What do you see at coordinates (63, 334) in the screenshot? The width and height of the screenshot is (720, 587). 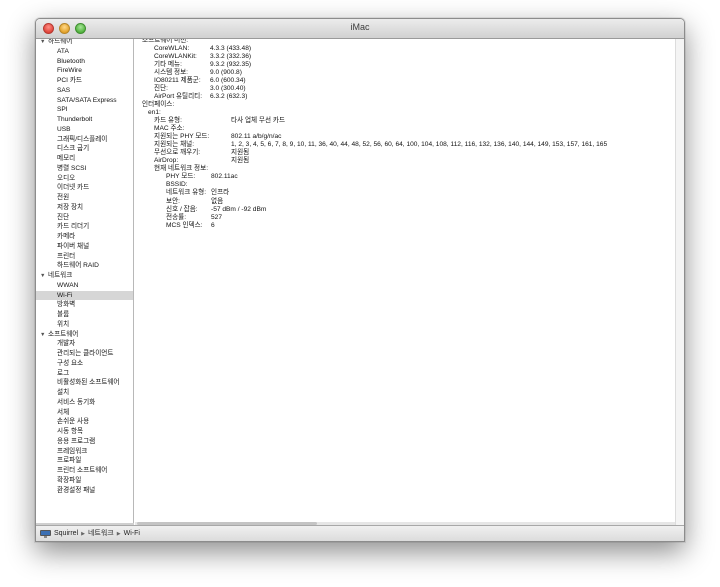 I see `sidebar-group-label: 소프트웨어` at bounding box center [63, 334].